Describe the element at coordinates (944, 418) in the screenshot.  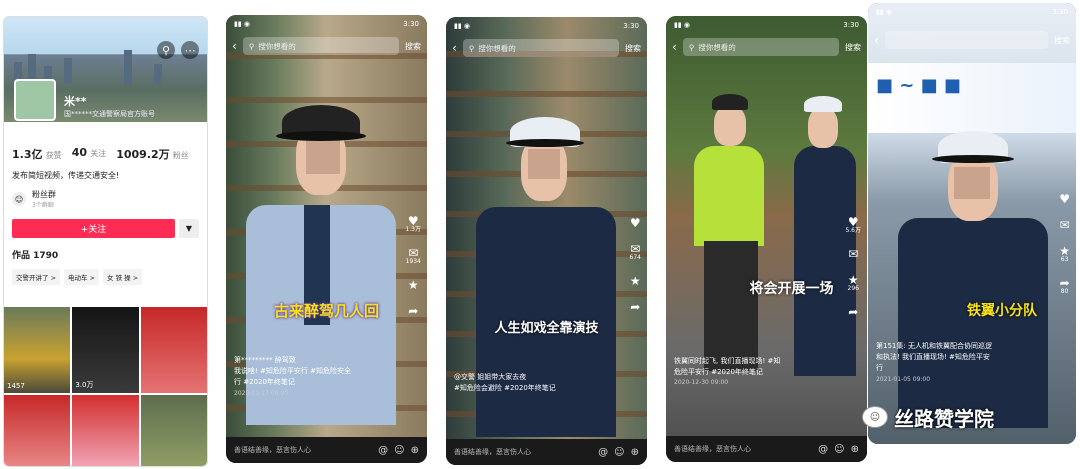
I see `watermark-text: 丝路赞学院` at that location.